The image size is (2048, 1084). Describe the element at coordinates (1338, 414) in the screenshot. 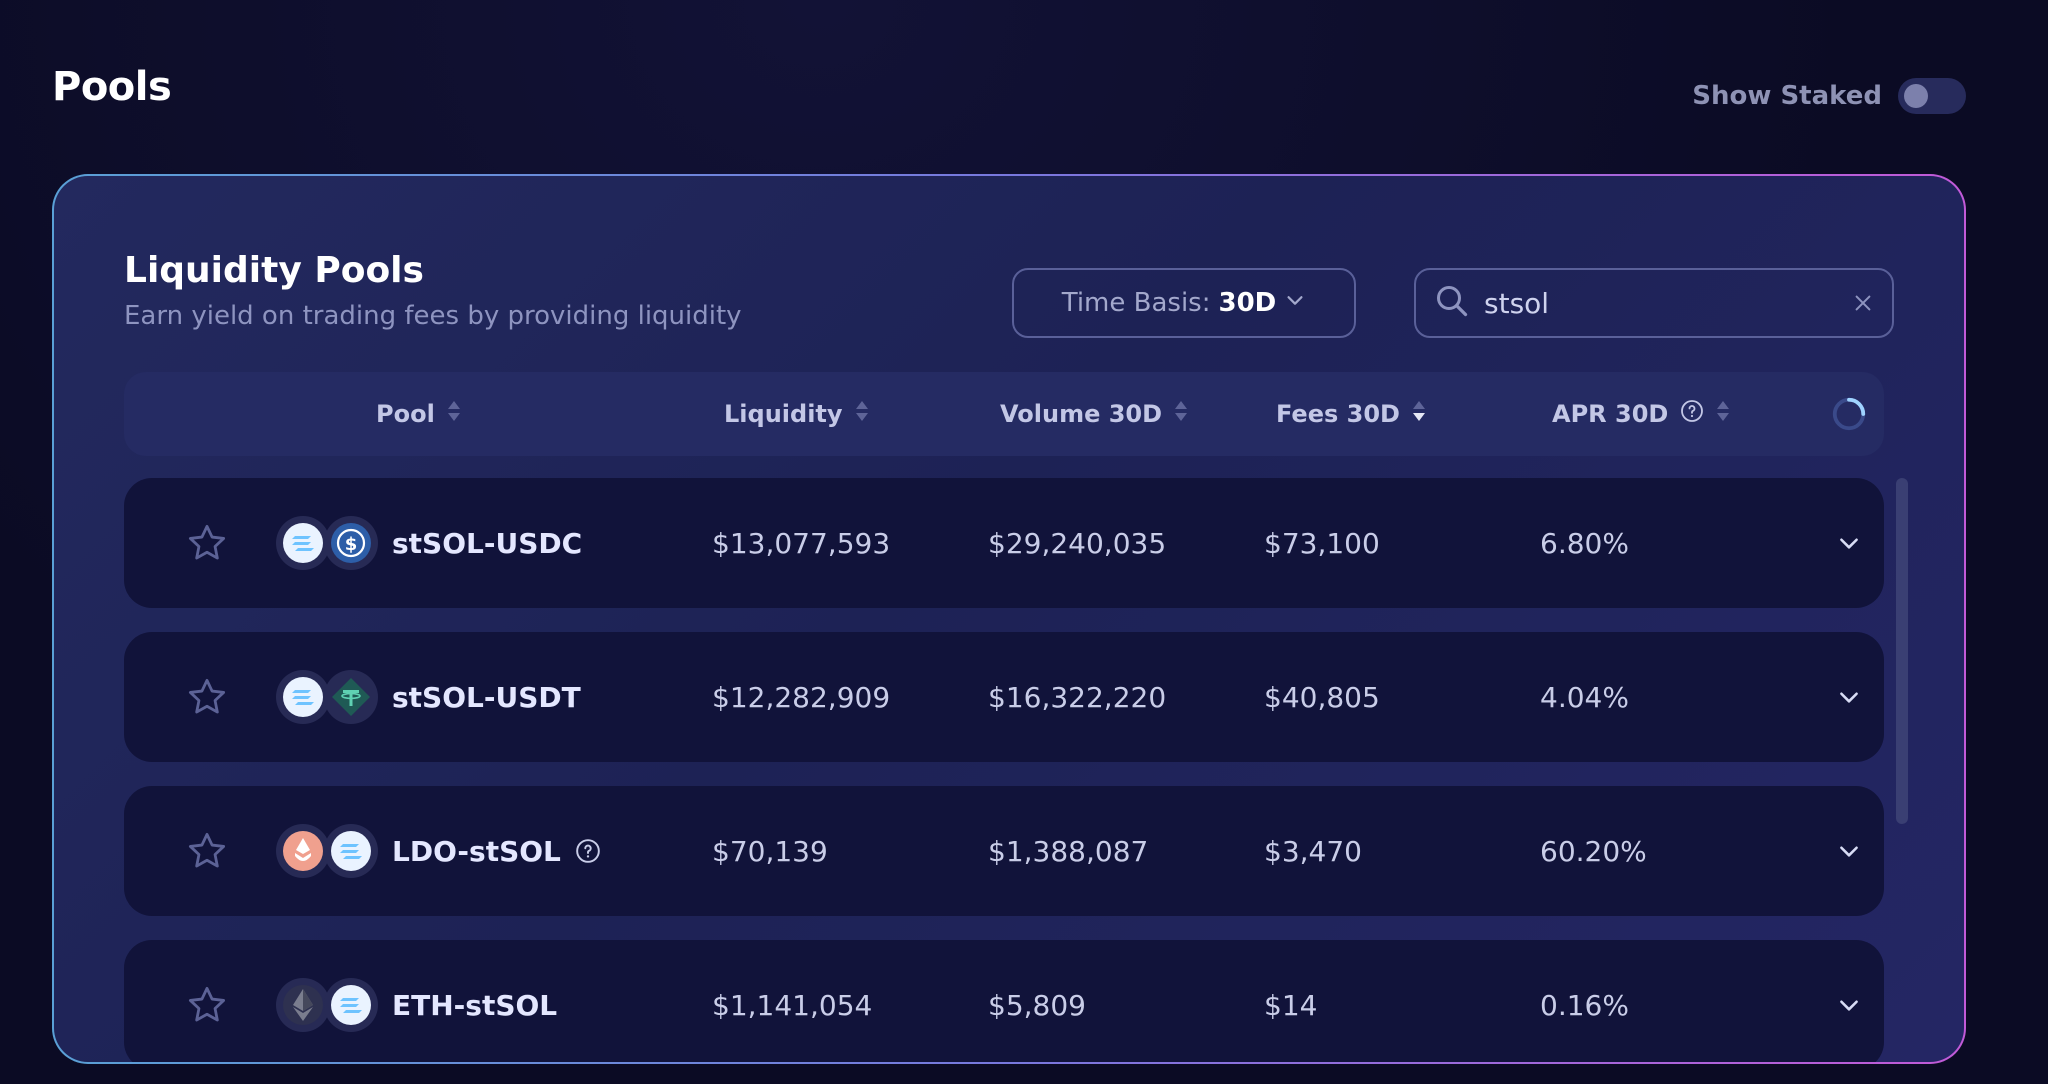

I see `column-header-label: Fees 30D` at that location.